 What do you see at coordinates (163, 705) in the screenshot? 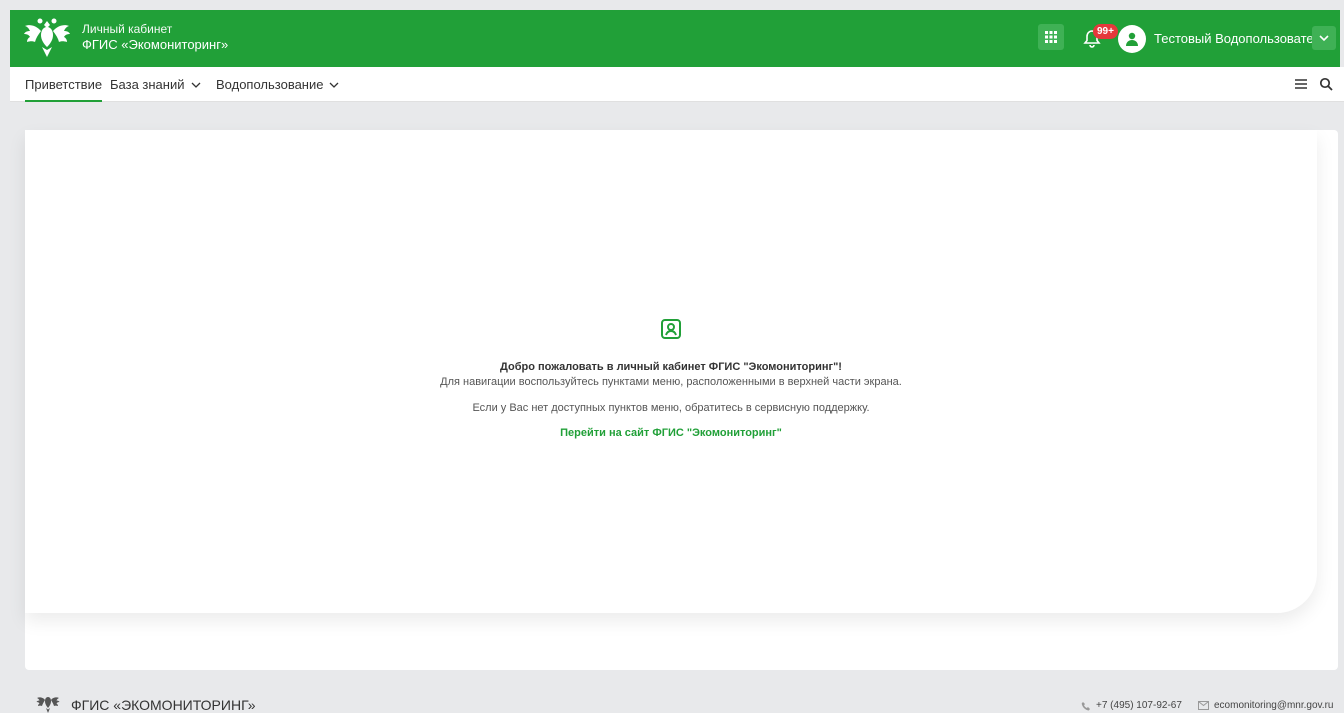
I see `footer-brand-name: ФГИС «ЭКОМОНИТОРИНГ»` at bounding box center [163, 705].